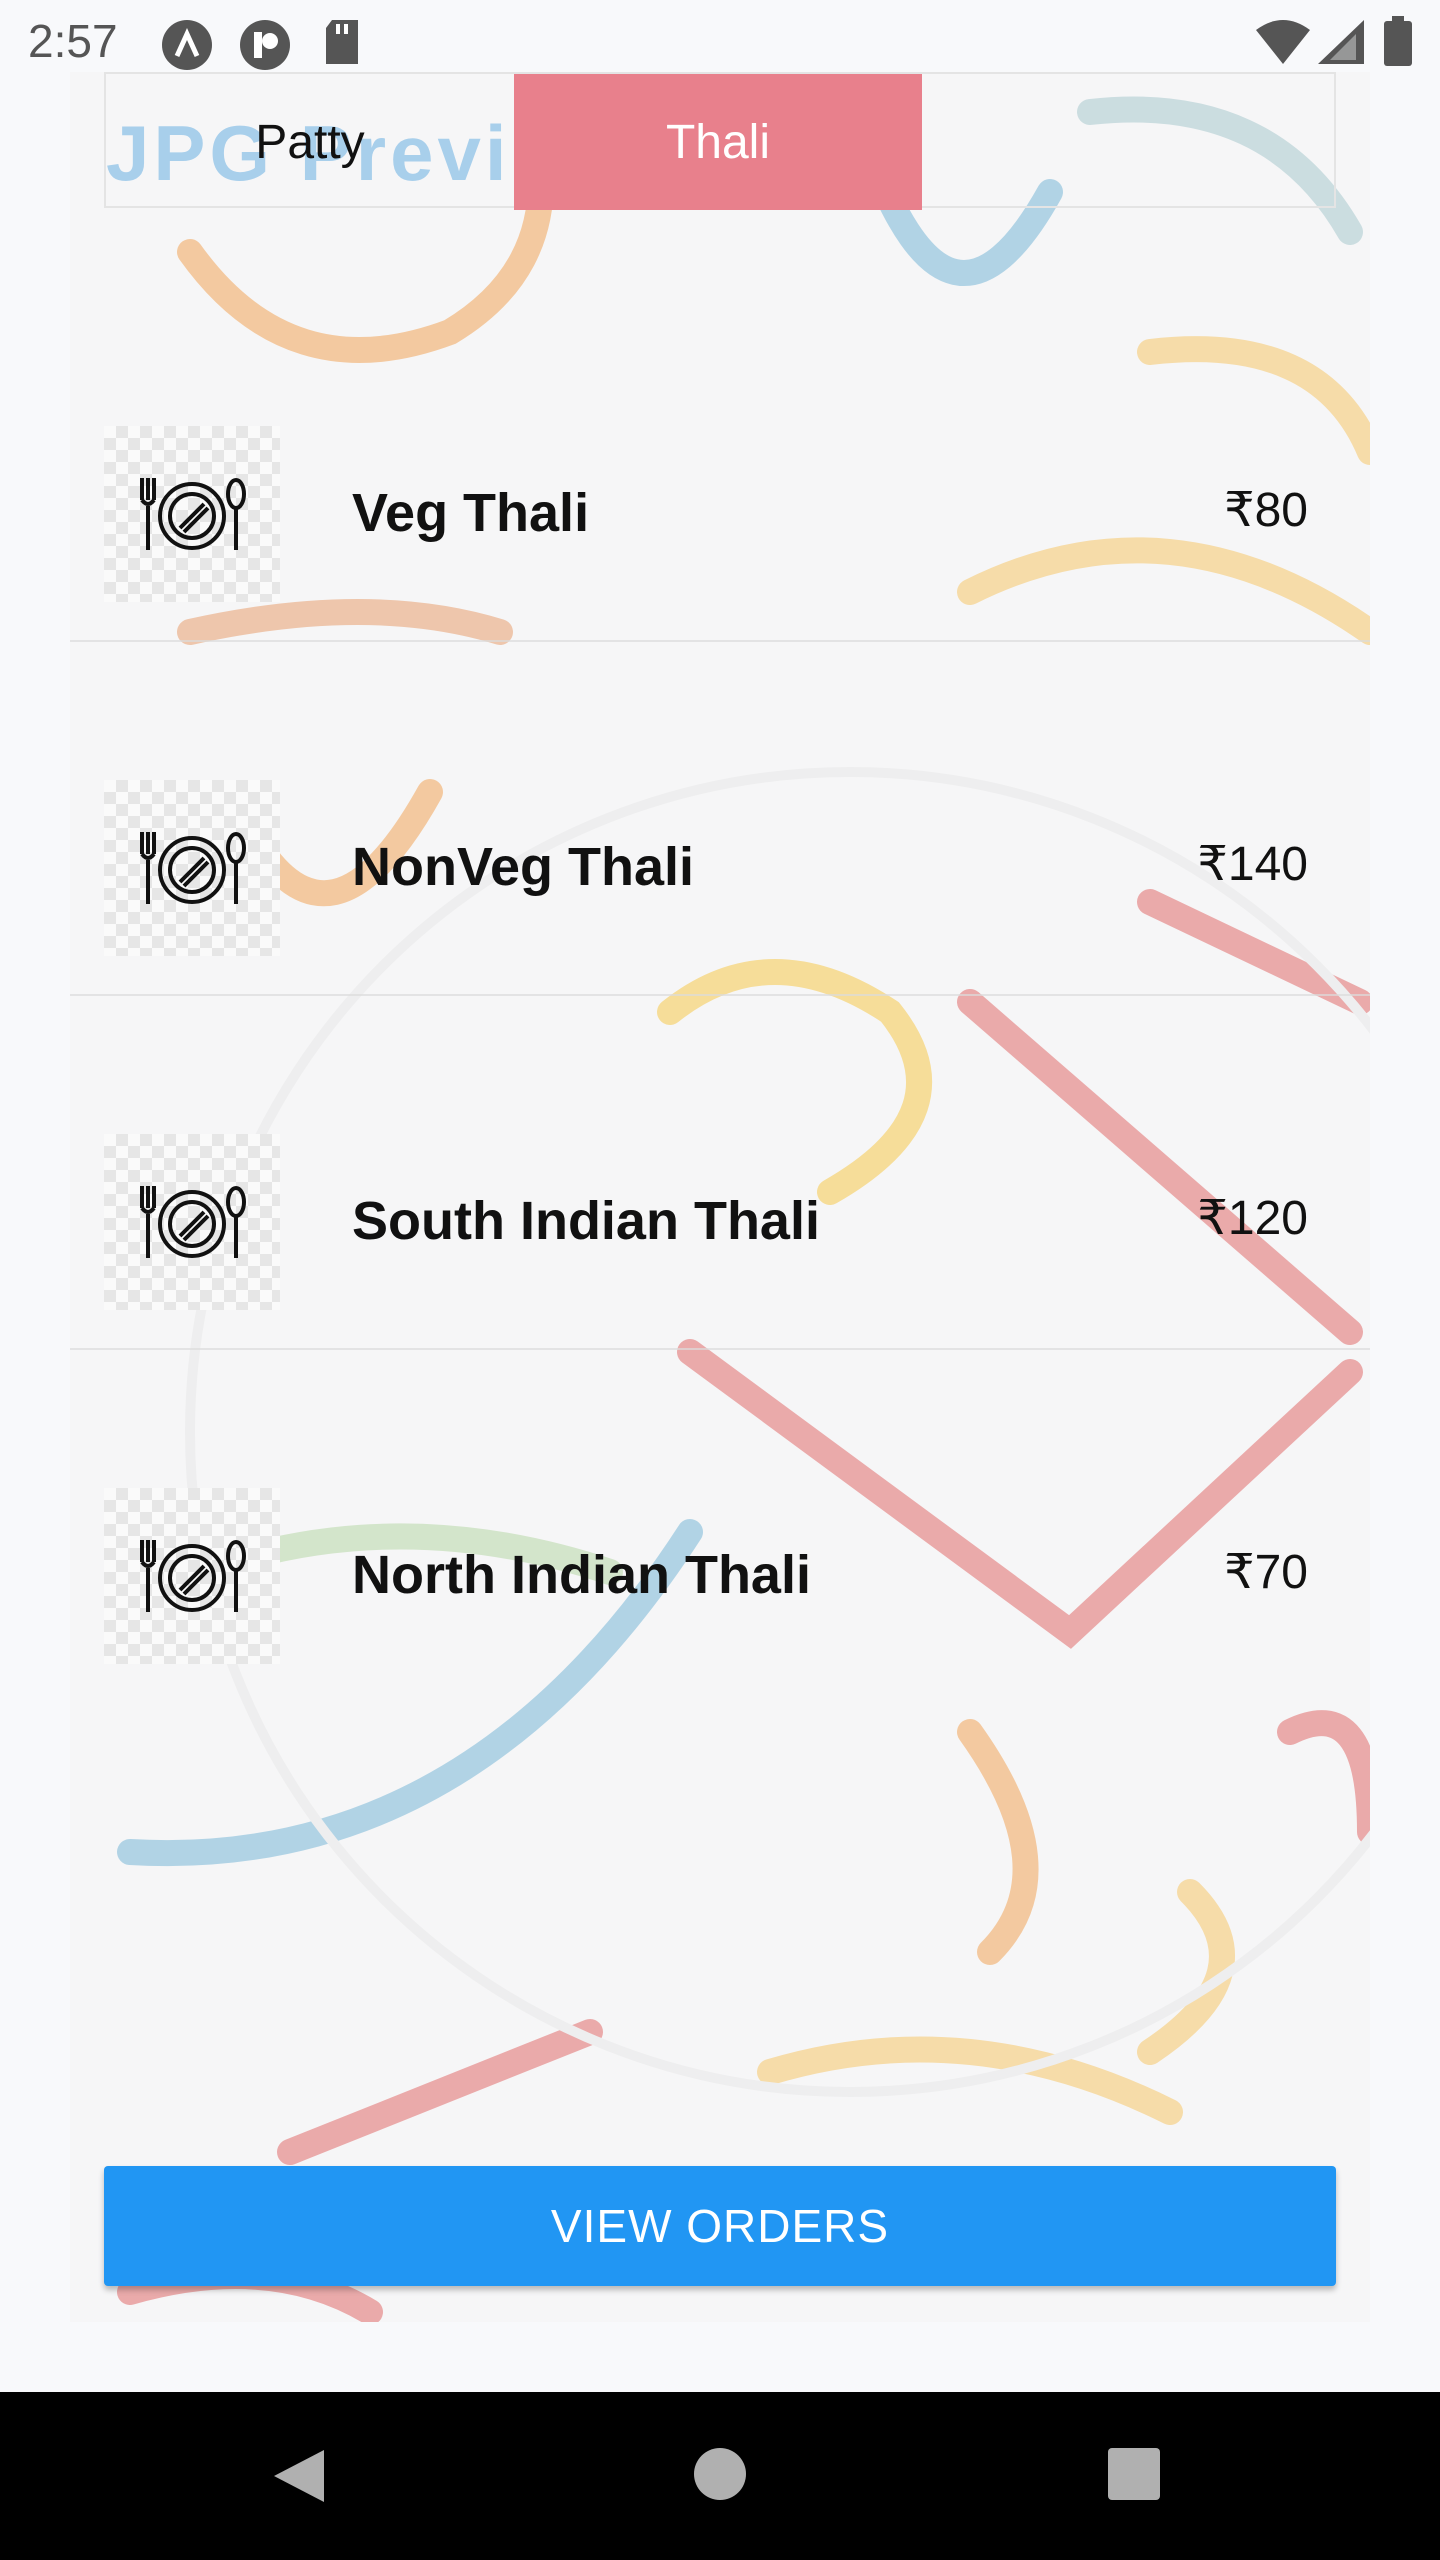  What do you see at coordinates (581, 1575) in the screenshot?
I see `item-name: North Indian Thali` at bounding box center [581, 1575].